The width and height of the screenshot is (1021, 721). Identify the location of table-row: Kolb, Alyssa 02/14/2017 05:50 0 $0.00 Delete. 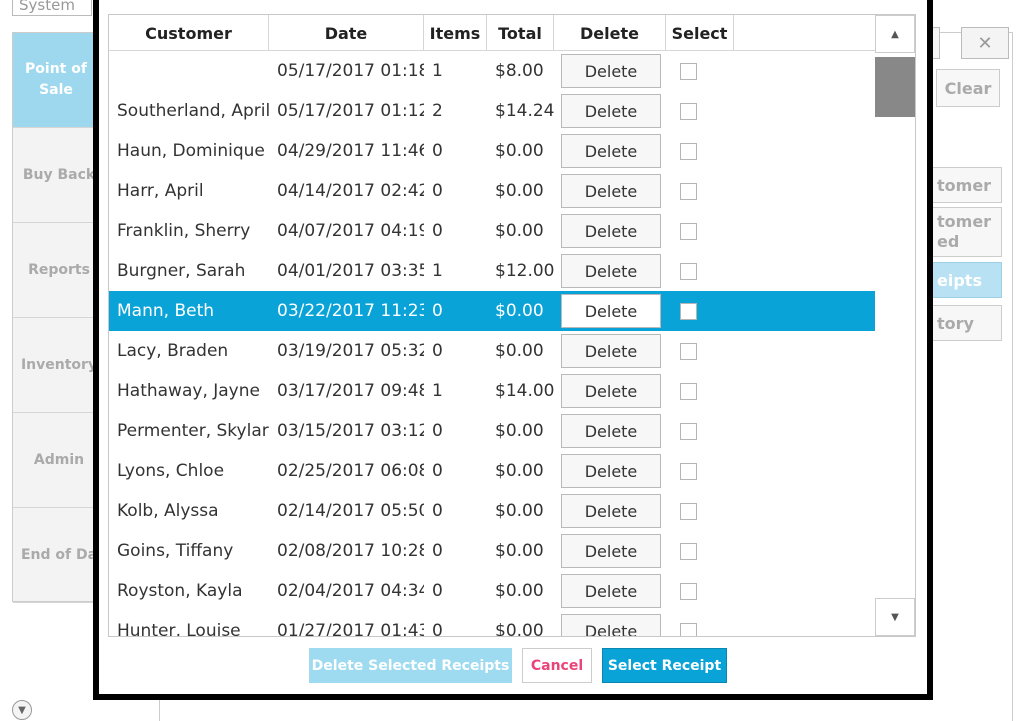
(492, 511).